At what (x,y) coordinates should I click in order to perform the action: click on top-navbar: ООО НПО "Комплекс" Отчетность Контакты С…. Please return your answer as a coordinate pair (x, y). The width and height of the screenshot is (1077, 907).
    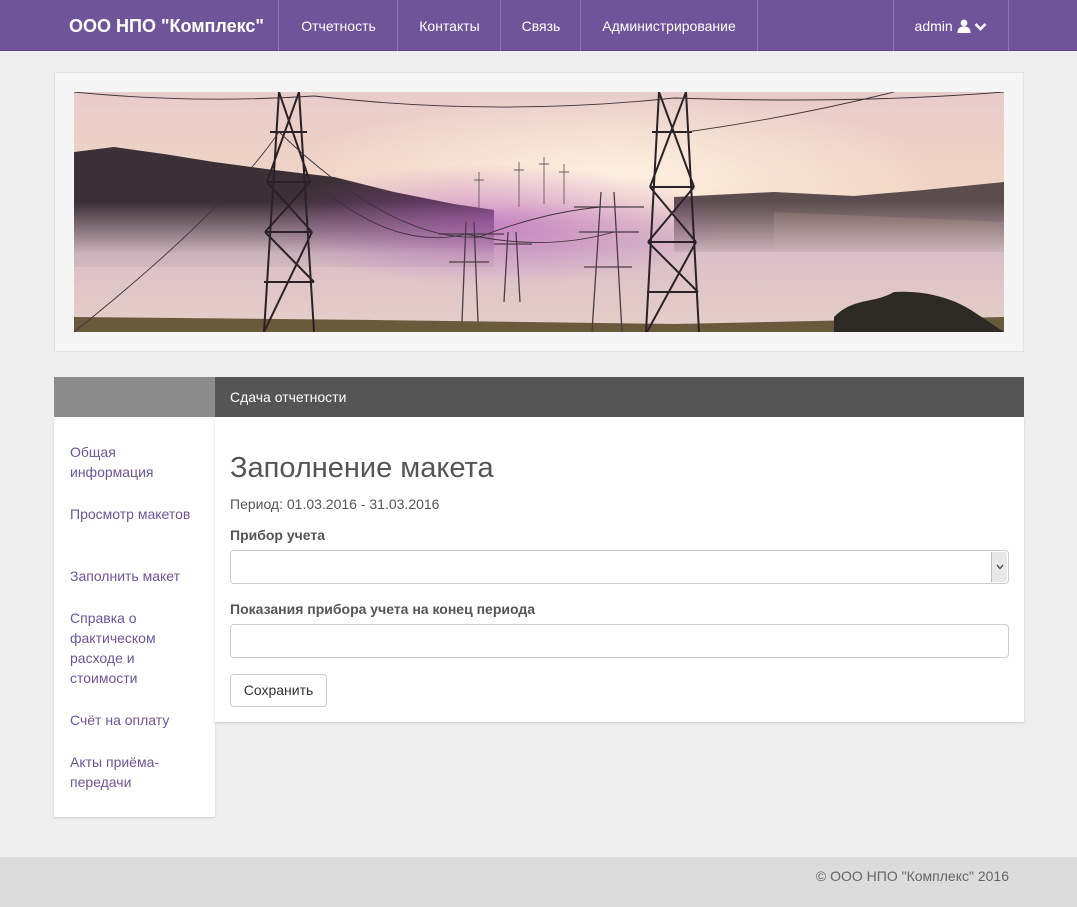
    Looking at the image, I should click on (538, 25).